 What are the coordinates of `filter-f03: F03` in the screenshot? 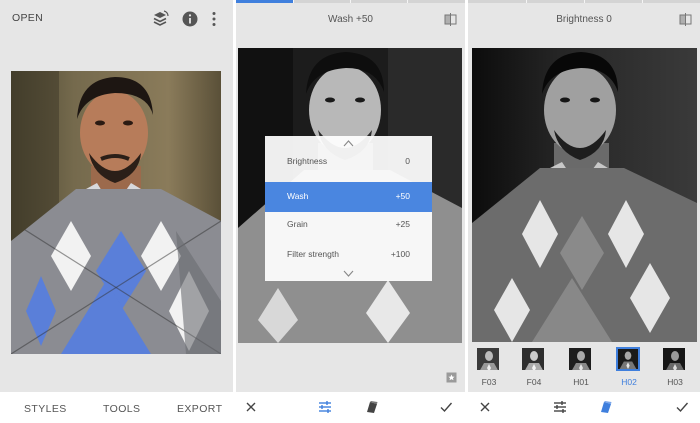 It's located at (489, 367).